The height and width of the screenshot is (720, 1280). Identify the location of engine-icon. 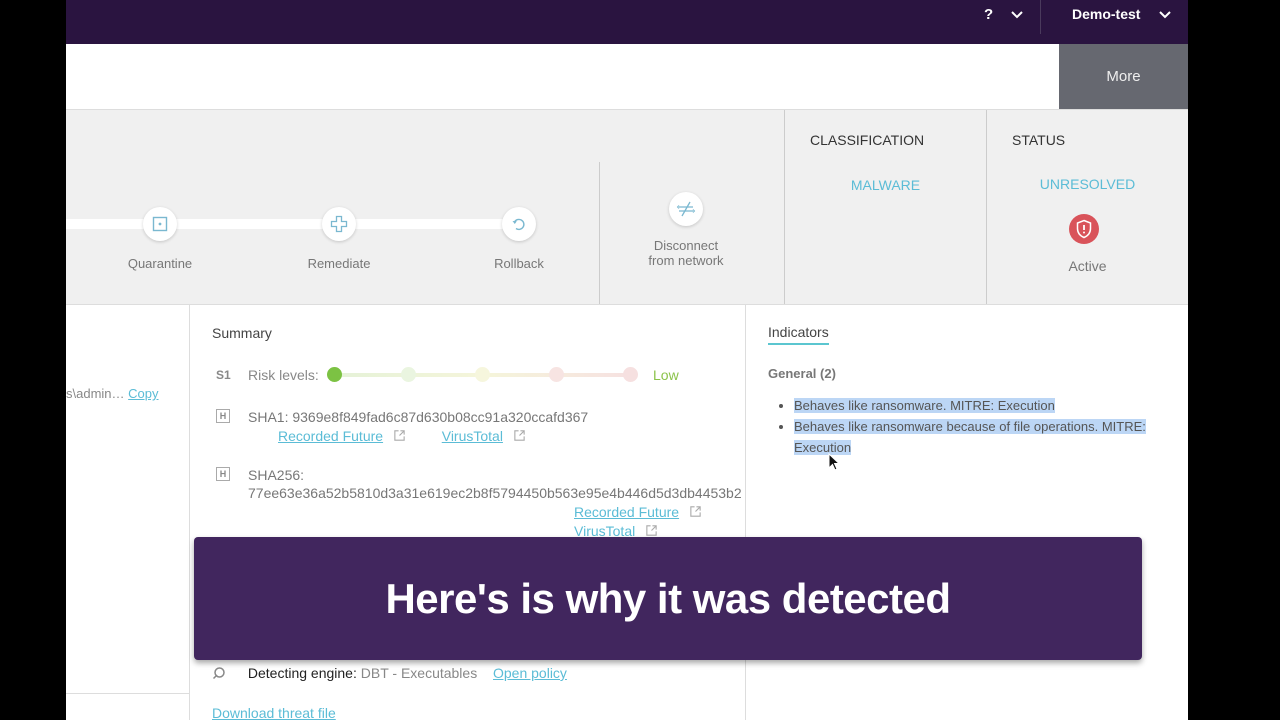
(218, 673).